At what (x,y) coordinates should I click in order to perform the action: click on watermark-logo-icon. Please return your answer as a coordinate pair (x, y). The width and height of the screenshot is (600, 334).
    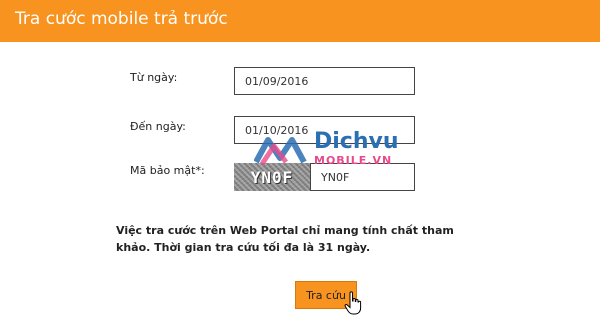
    Looking at the image, I should click on (280, 151).